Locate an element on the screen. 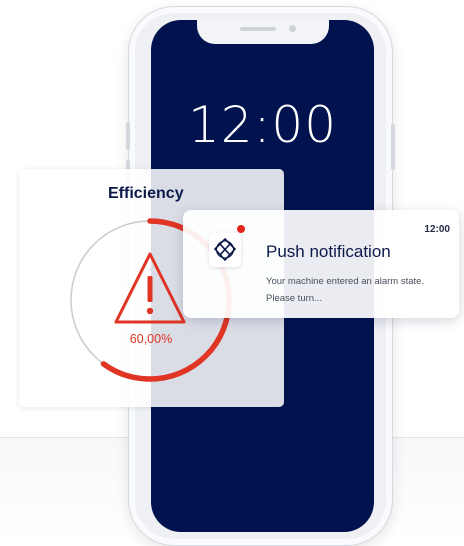 The height and width of the screenshot is (546, 464). warning-triangle-icon is located at coordinates (150, 288).